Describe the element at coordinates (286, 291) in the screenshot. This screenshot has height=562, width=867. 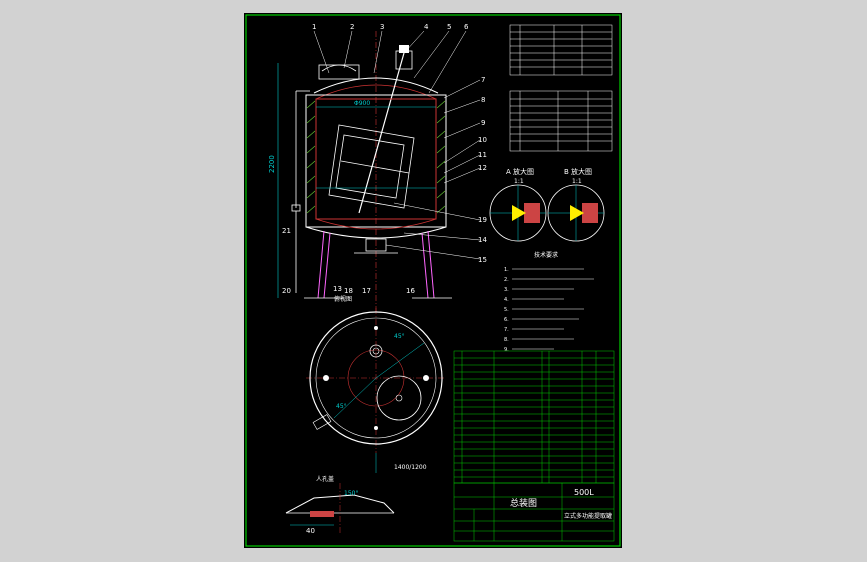
I see `balloon-20: 20` at that location.